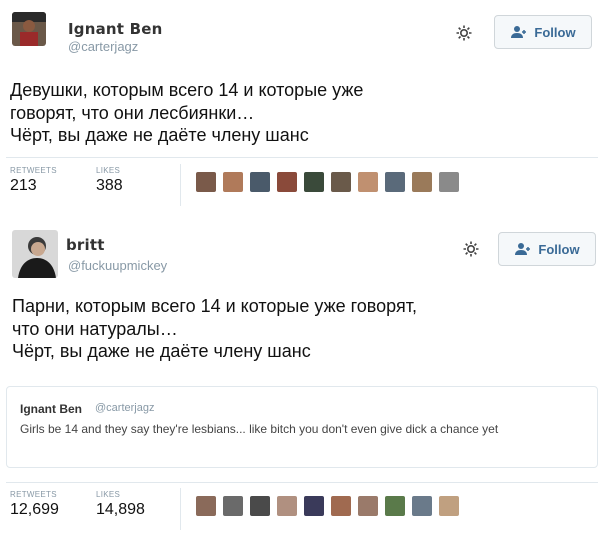  What do you see at coordinates (125, 408) in the screenshot?
I see `quoted-author-handle: @carterjagz` at bounding box center [125, 408].